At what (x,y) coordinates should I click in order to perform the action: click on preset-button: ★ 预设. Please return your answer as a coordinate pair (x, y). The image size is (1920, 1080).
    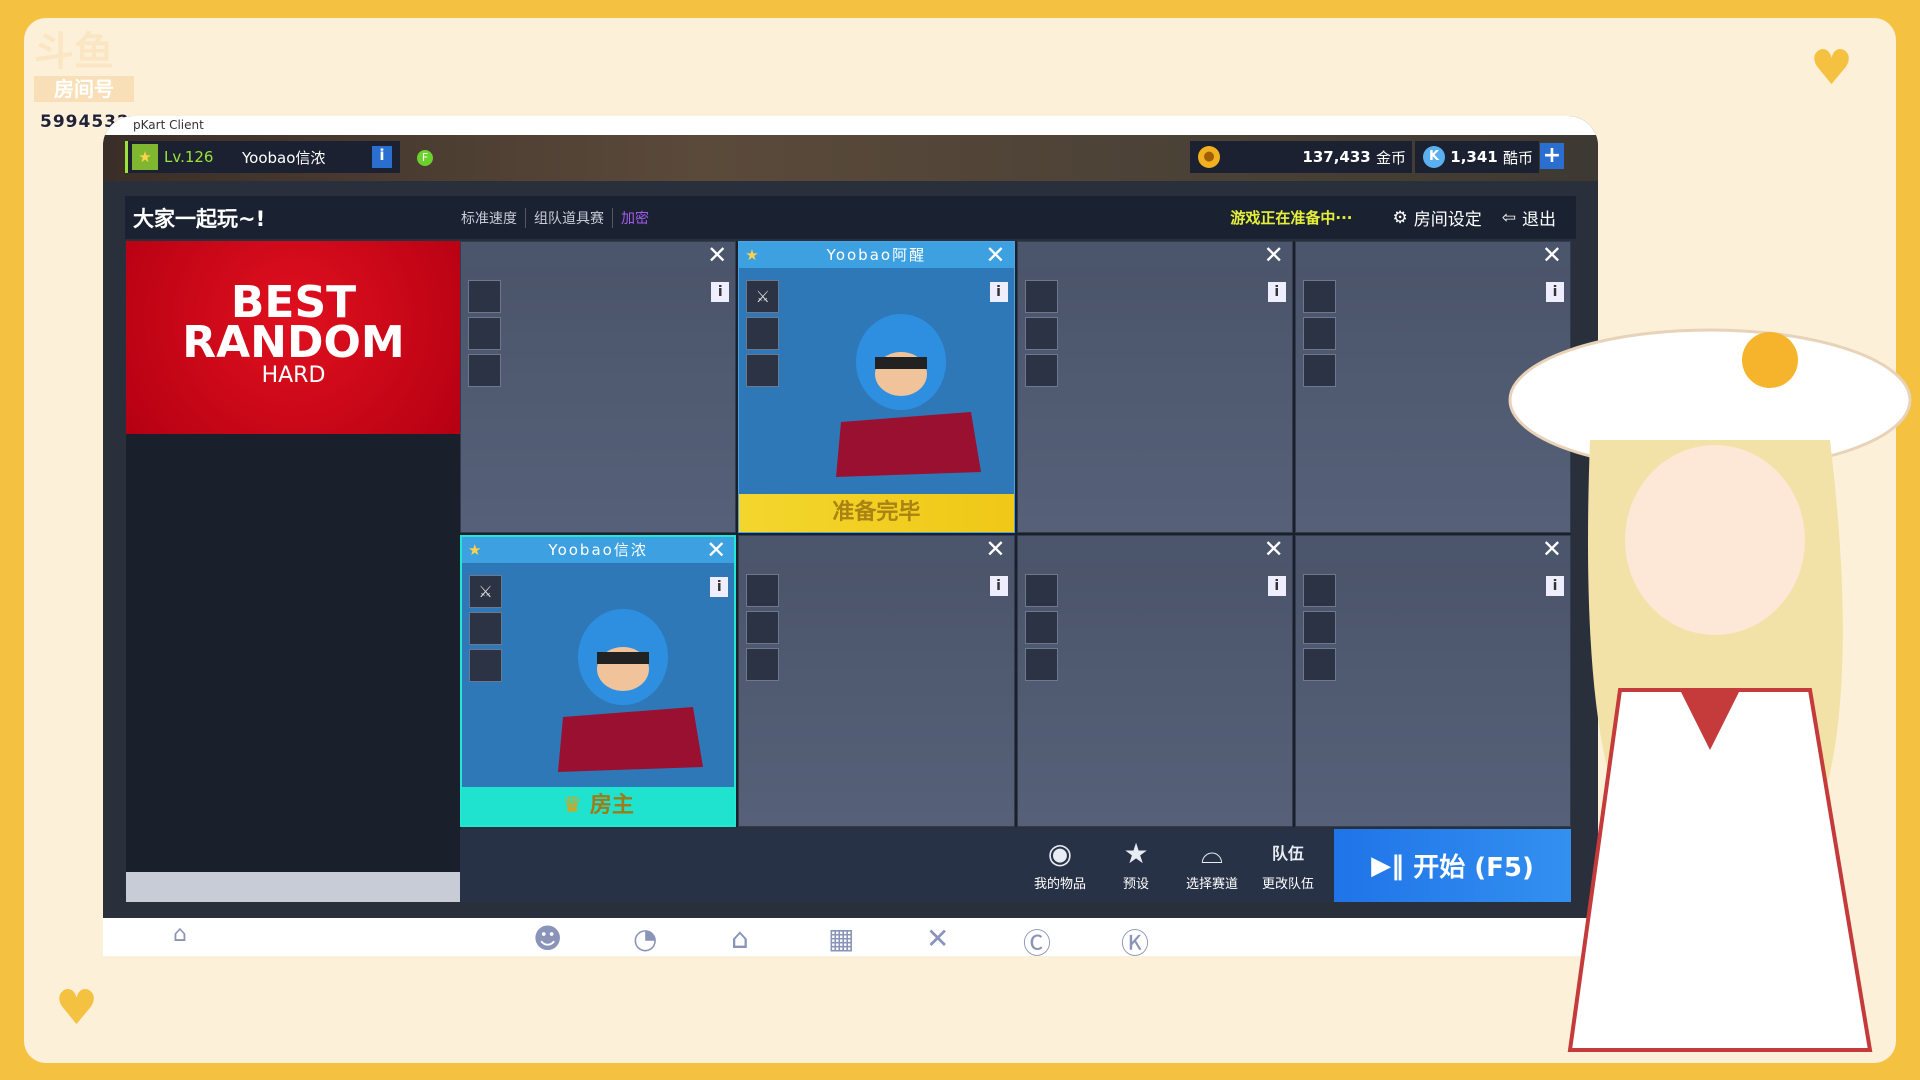
    Looking at the image, I should click on (1136, 865).